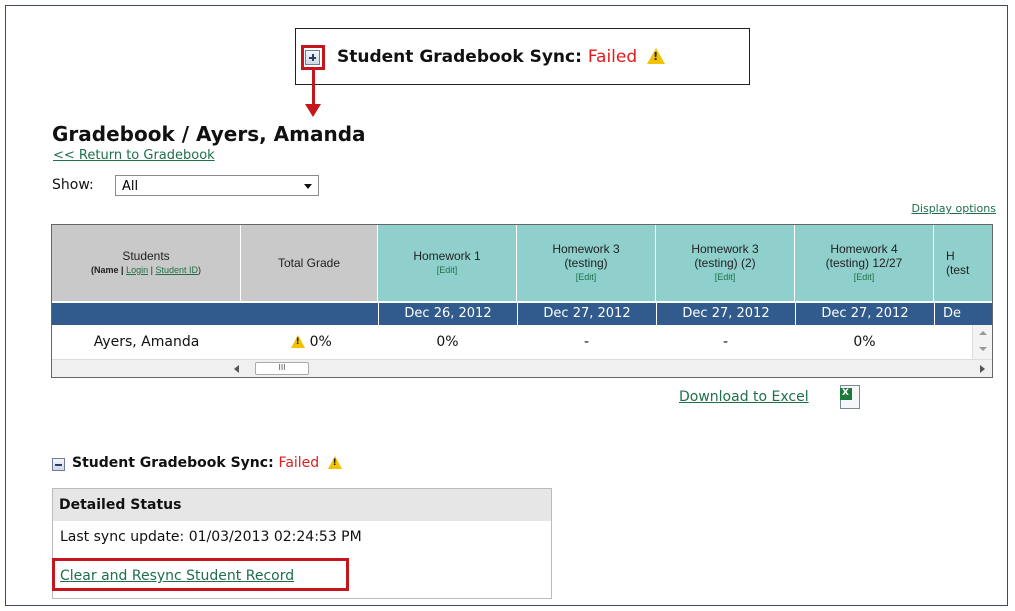  Describe the element at coordinates (744, 397) in the screenshot. I see `download-to-excel-link: Download to Excel` at that location.